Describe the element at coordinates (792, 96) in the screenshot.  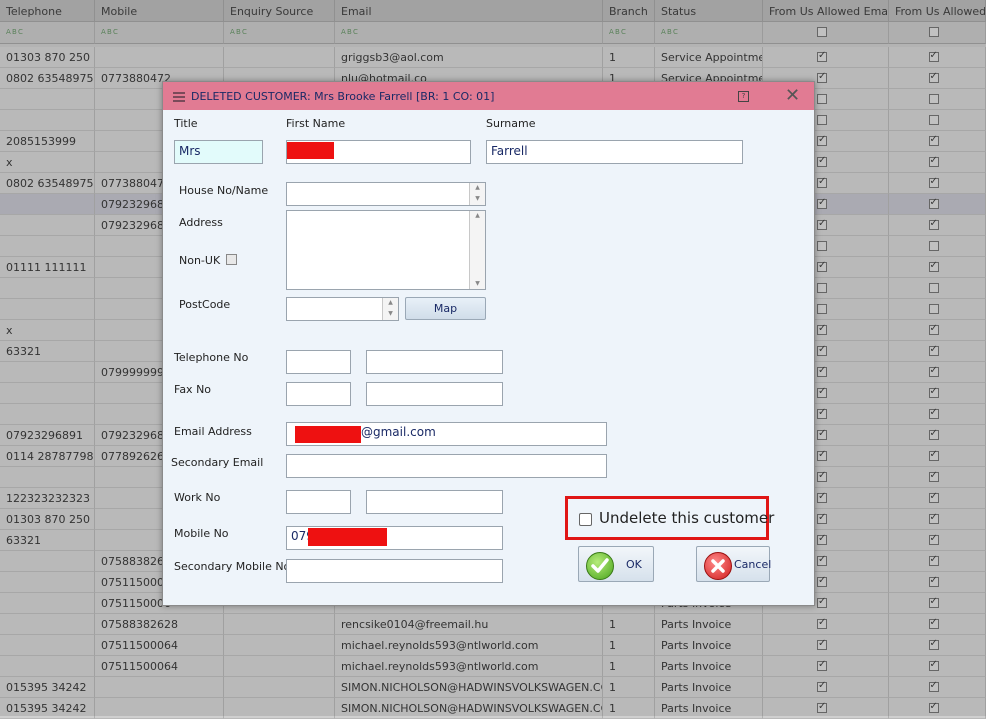
I see `close-icon: ✕` at that location.